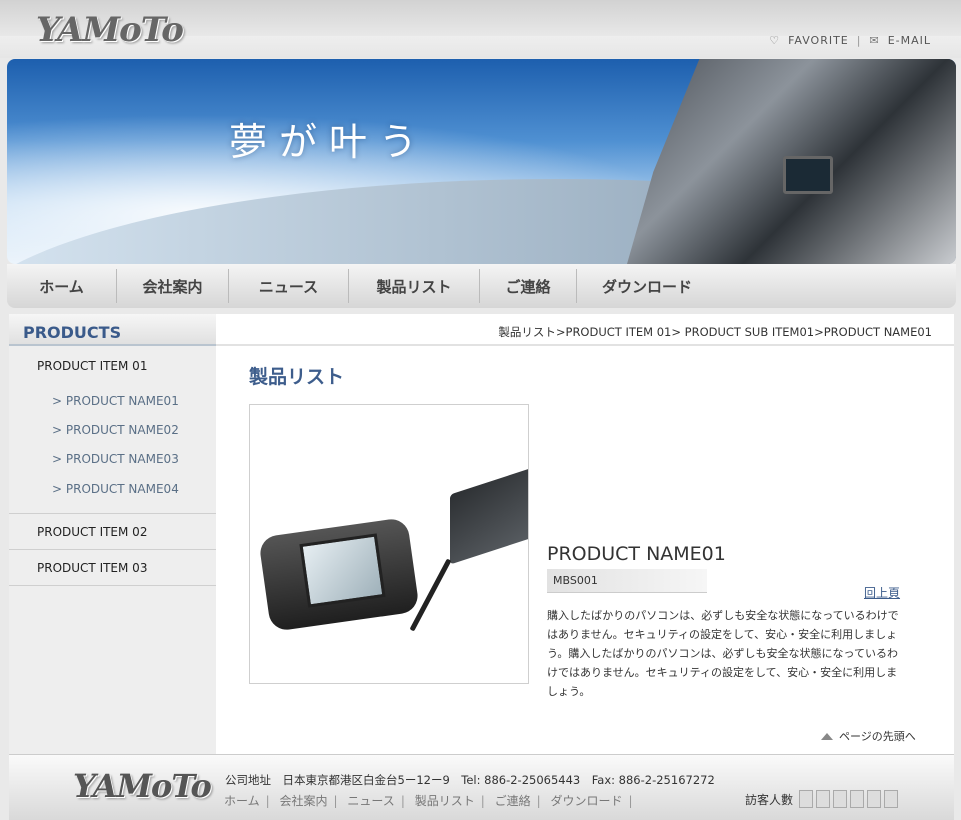 Image resolution: width=961 pixels, height=820 pixels. I want to click on banner-slogan: 夢が叶う, so click(329, 142).